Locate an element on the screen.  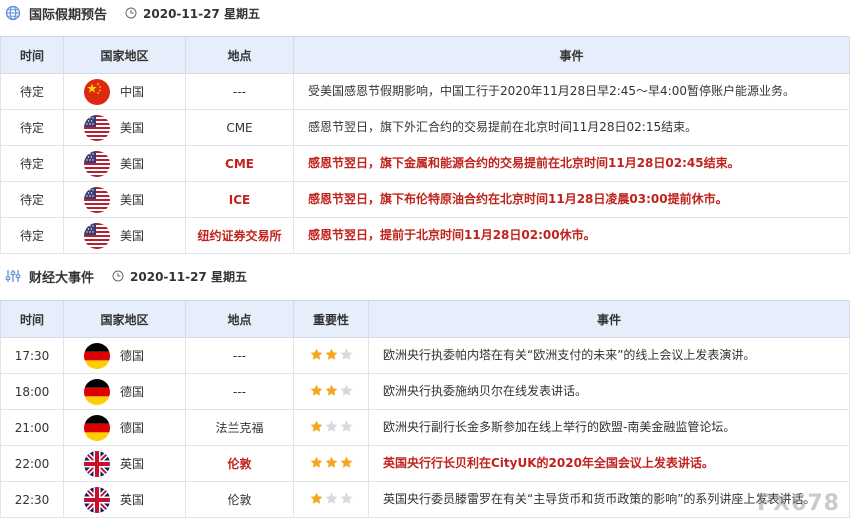
place-cell: CME is located at coordinates (239, 163).